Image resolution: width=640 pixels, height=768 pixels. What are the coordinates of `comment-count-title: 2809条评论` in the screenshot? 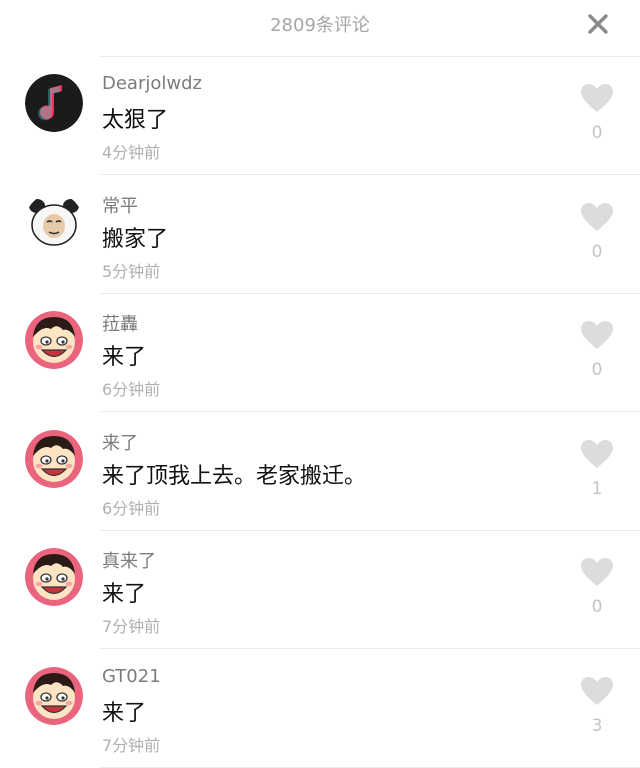 It's located at (320, 25).